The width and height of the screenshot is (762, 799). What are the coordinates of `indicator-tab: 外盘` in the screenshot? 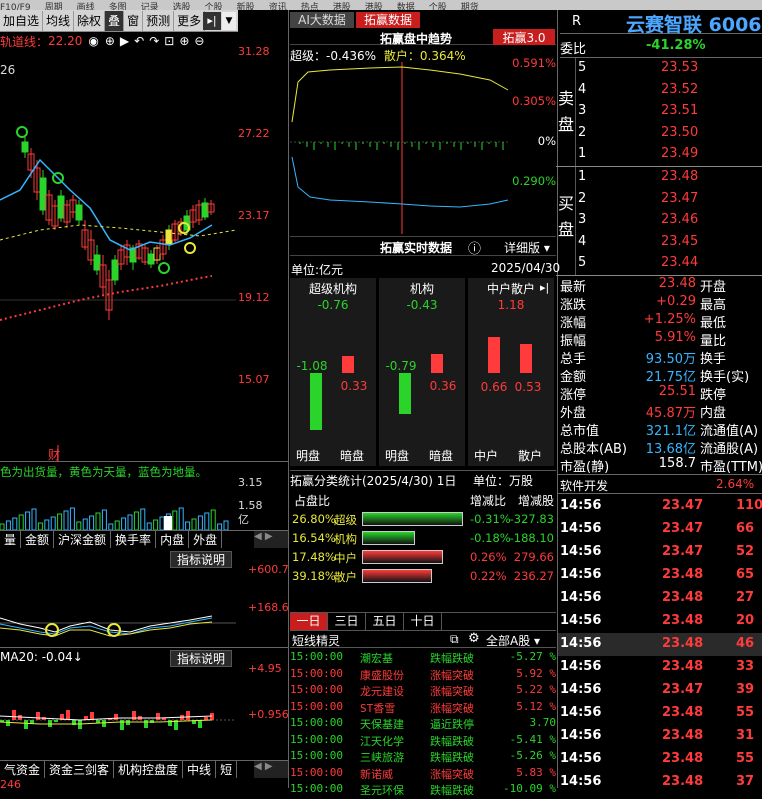 It's located at (206, 539).